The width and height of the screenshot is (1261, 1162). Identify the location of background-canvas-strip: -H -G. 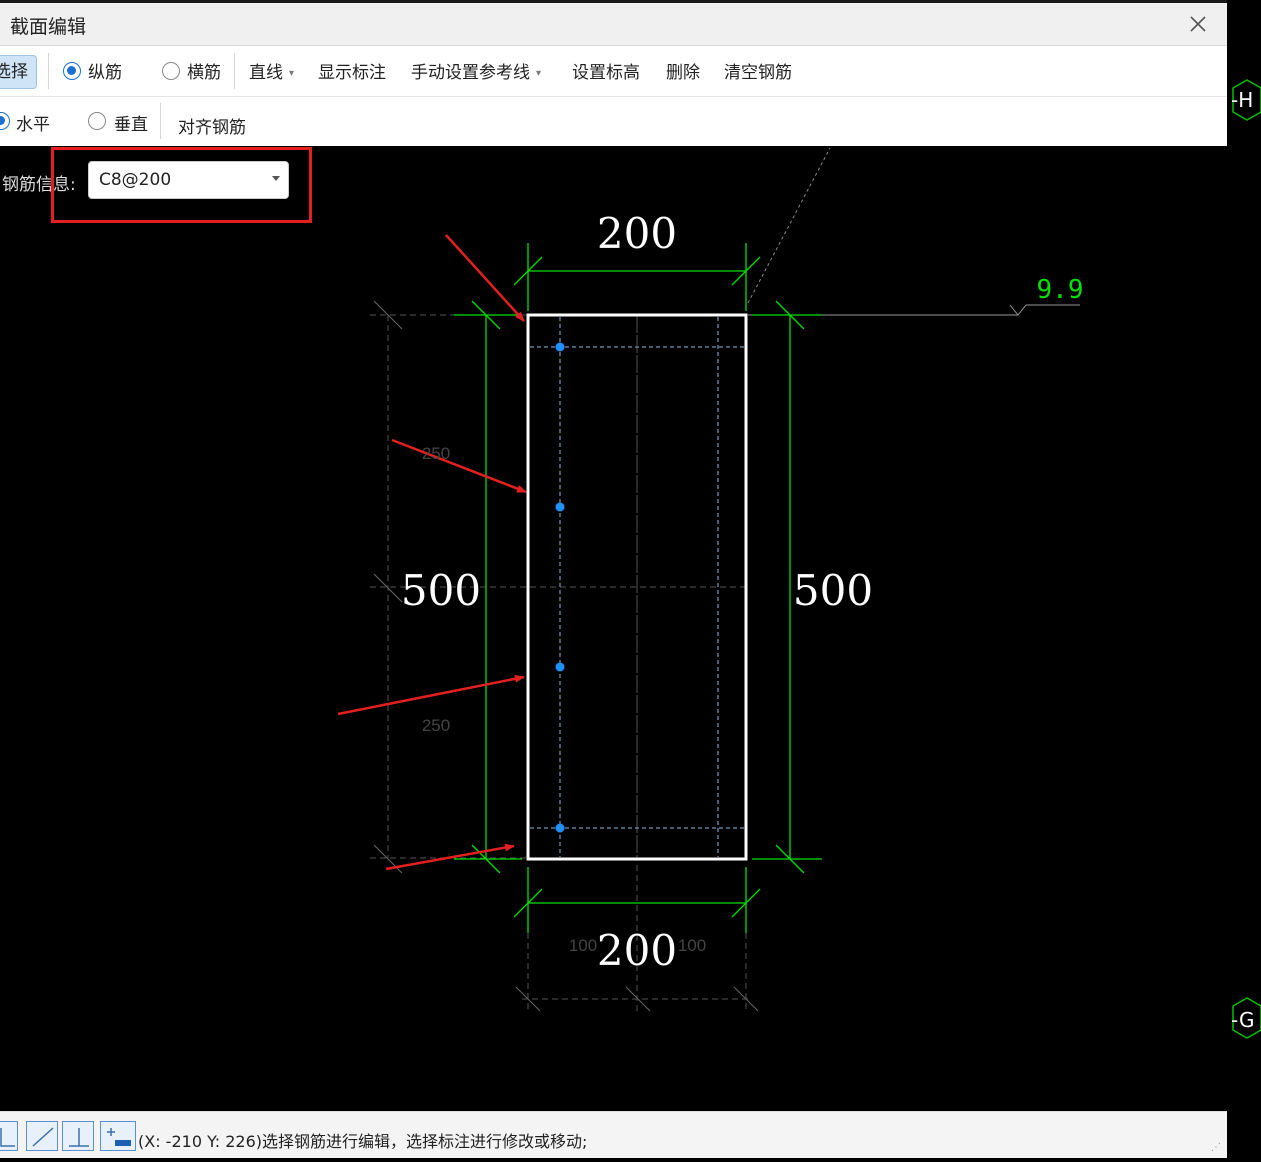
(1244, 579).